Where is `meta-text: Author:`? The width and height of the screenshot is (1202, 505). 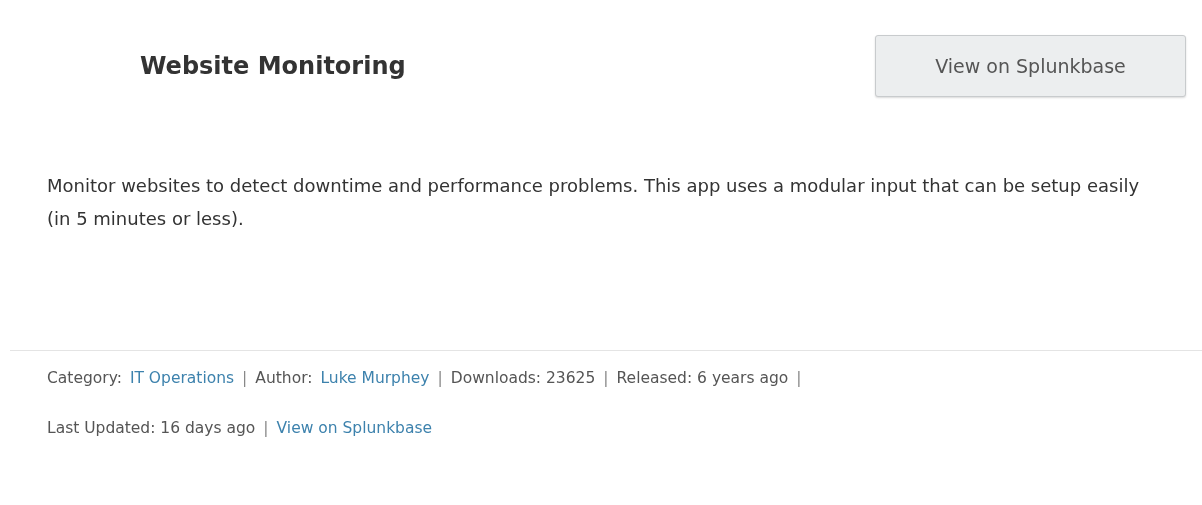 meta-text: Author: is located at coordinates (284, 378).